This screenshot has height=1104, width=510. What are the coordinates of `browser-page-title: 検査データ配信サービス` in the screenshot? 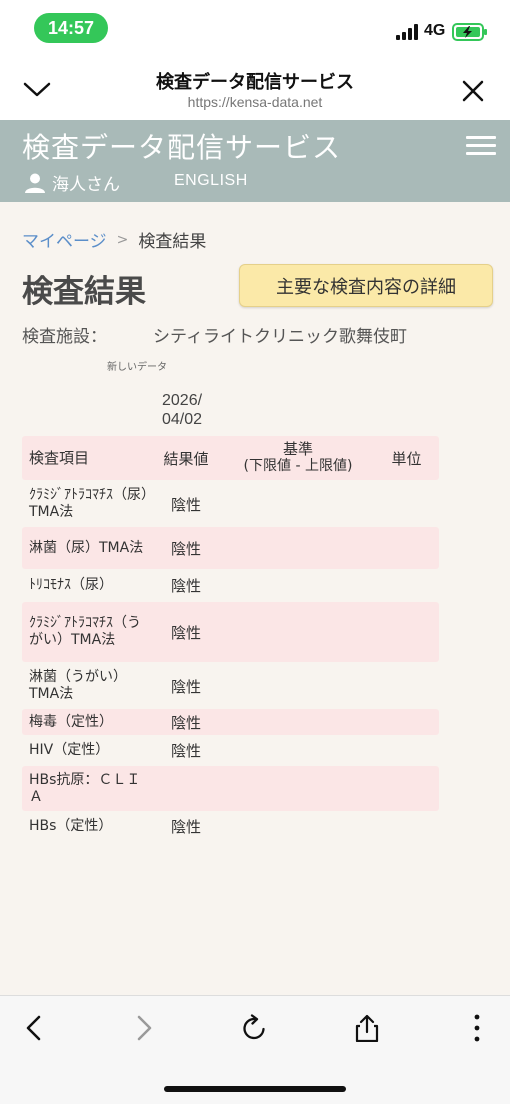 It's located at (255, 82).